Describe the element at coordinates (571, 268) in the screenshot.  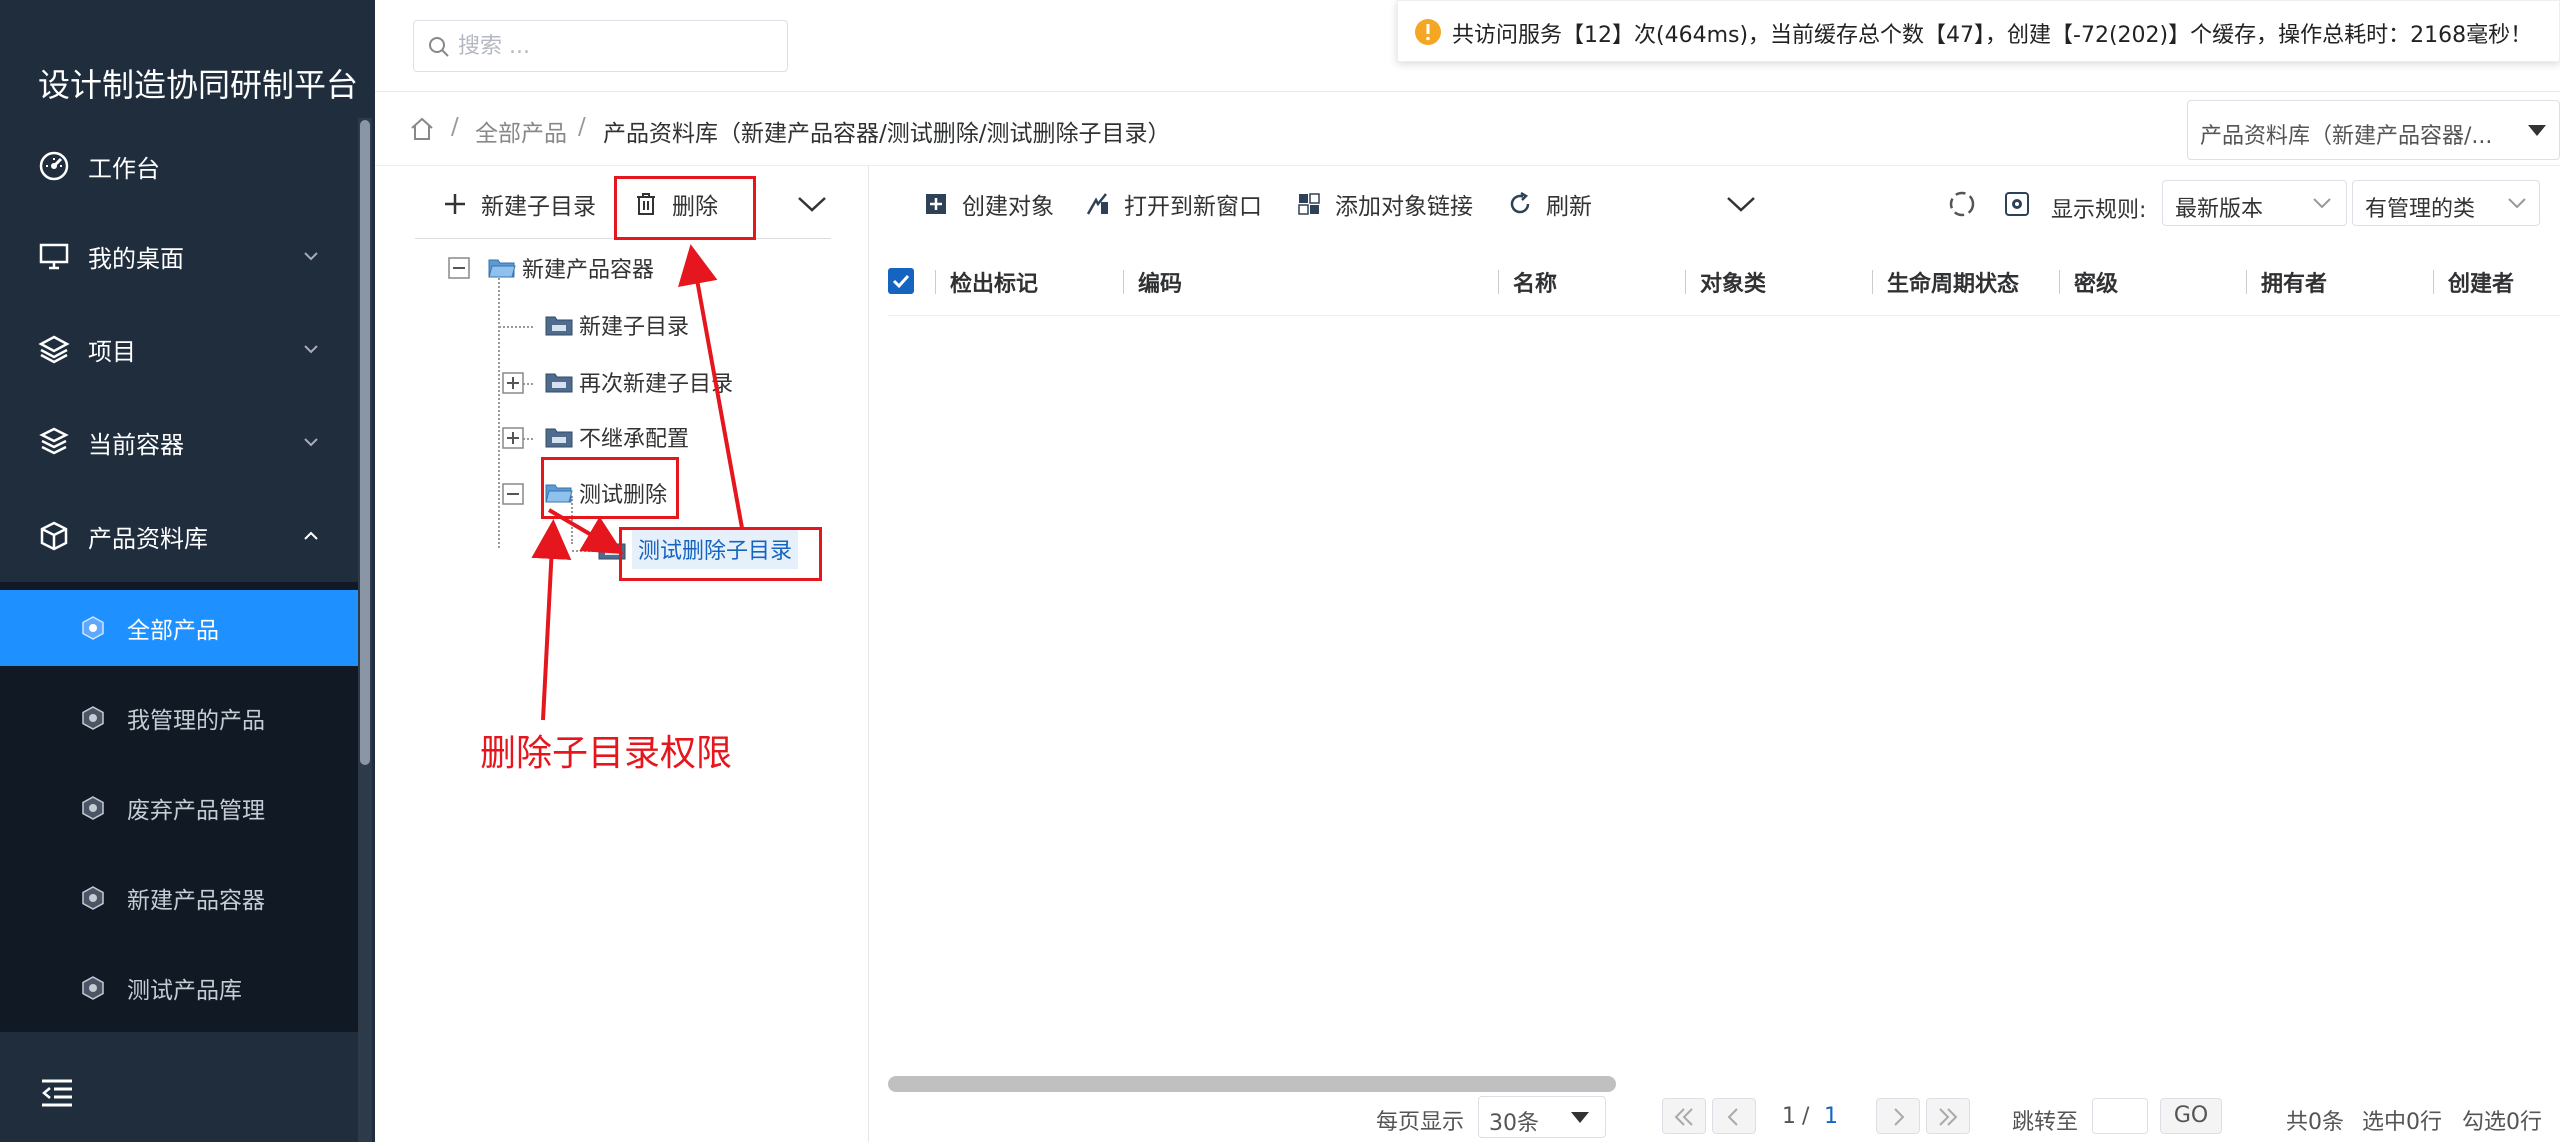
I see `tree-node-root: 新建产品容器` at that location.